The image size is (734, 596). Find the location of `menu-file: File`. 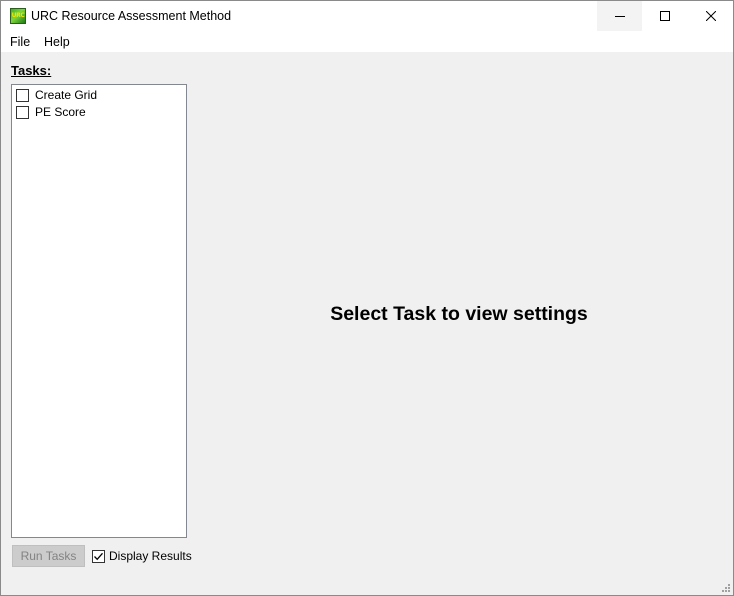

menu-file: File is located at coordinates (20, 42).